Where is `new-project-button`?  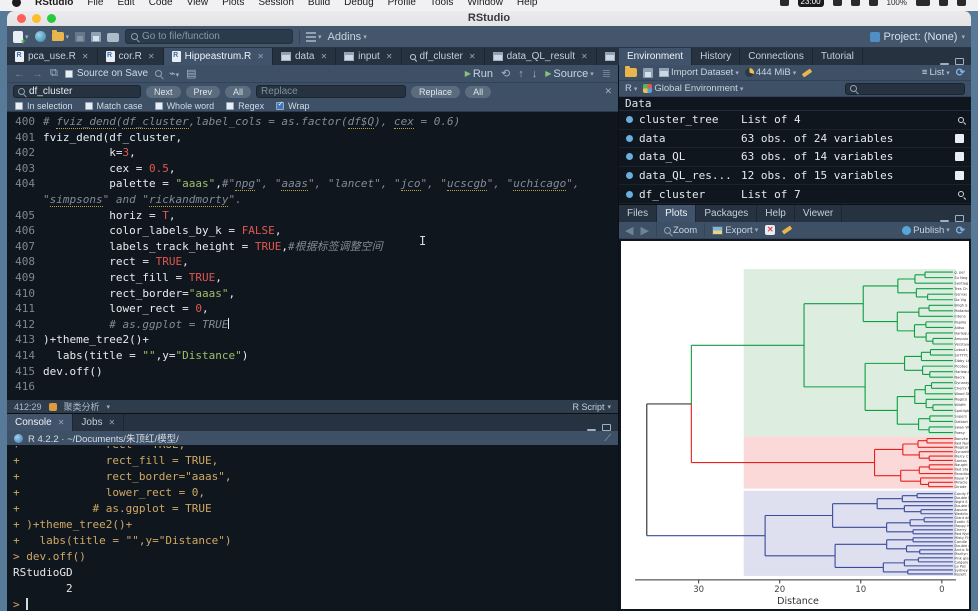
new-project-button is located at coordinates (40, 36).